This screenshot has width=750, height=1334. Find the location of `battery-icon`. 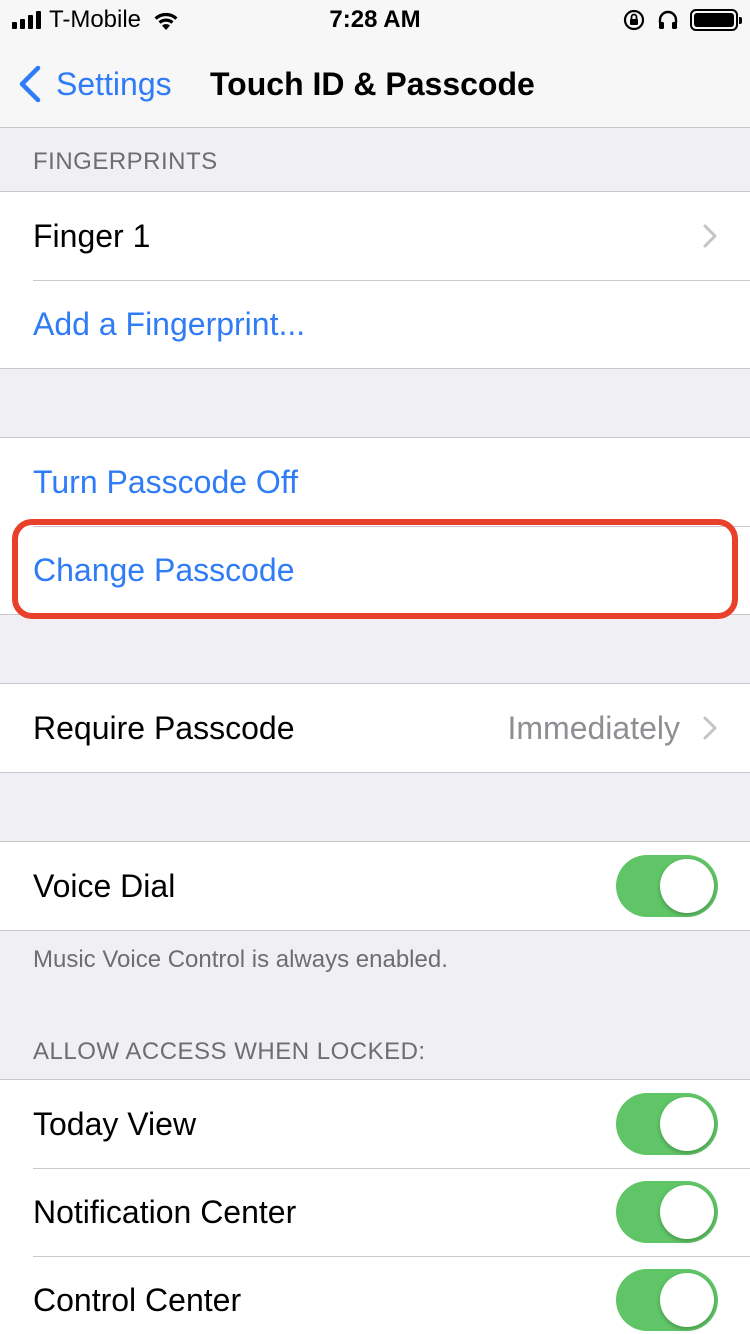

battery-icon is located at coordinates (716, 20).